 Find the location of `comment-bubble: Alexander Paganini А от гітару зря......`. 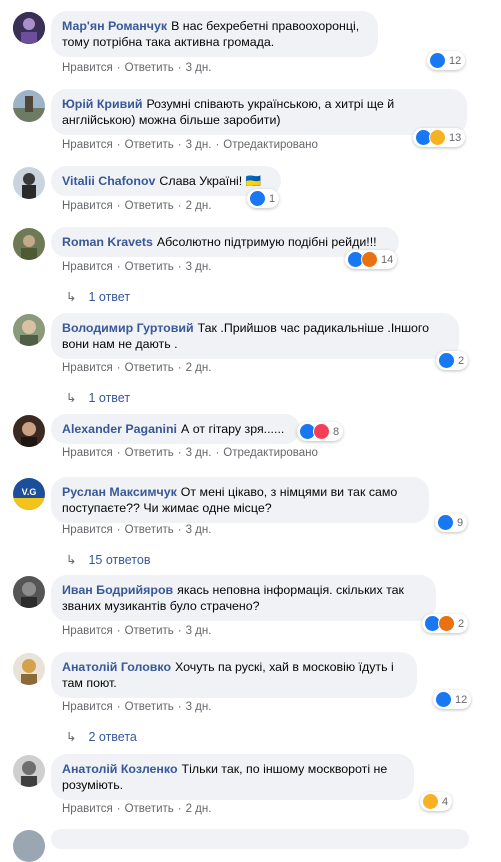

comment-bubble: Alexander Paganini А от гітару зря...... is located at coordinates (175, 429).